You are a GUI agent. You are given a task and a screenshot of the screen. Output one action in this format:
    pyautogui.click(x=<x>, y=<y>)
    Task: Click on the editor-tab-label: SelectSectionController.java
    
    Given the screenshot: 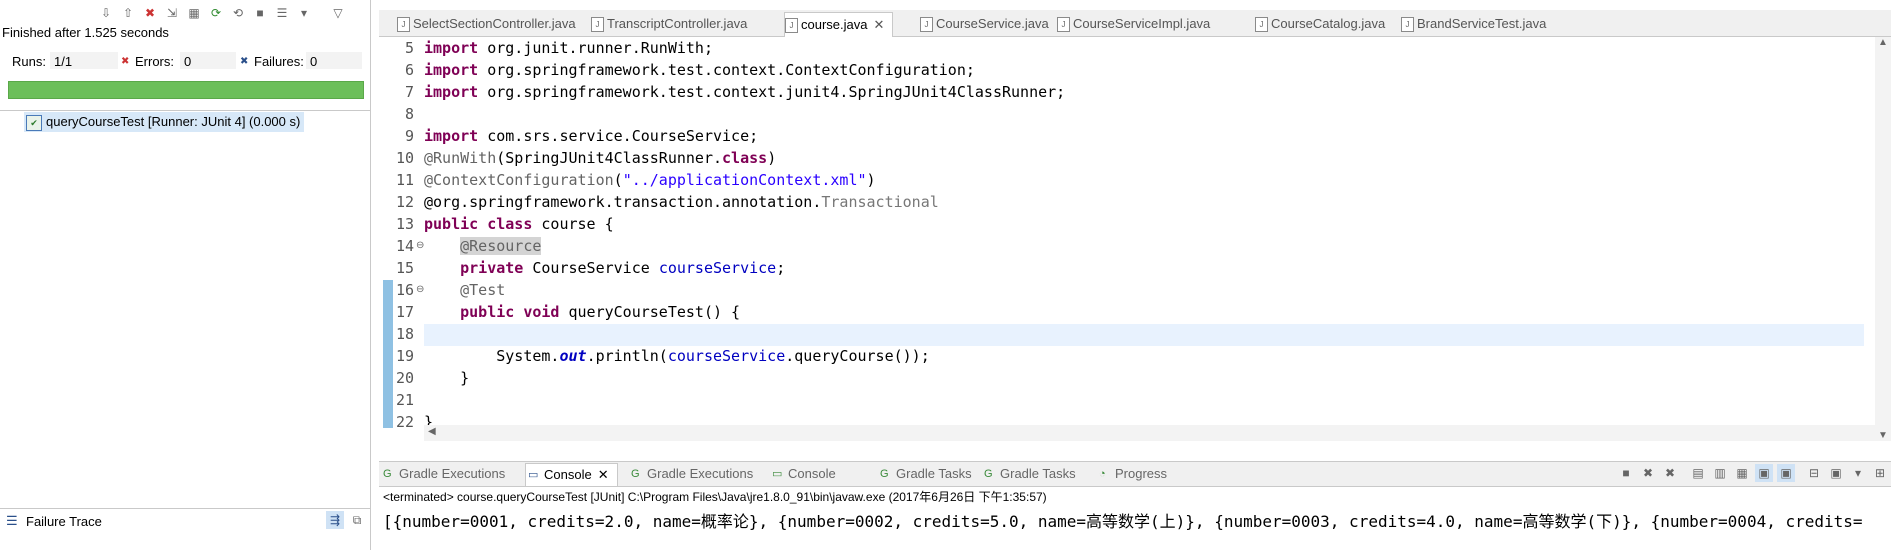 What is the action you would take?
    pyautogui.click(x=494, y=23)
    